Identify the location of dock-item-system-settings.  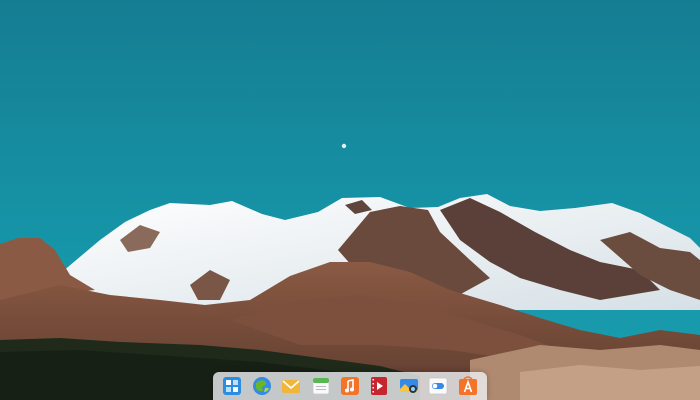
(438, 386).